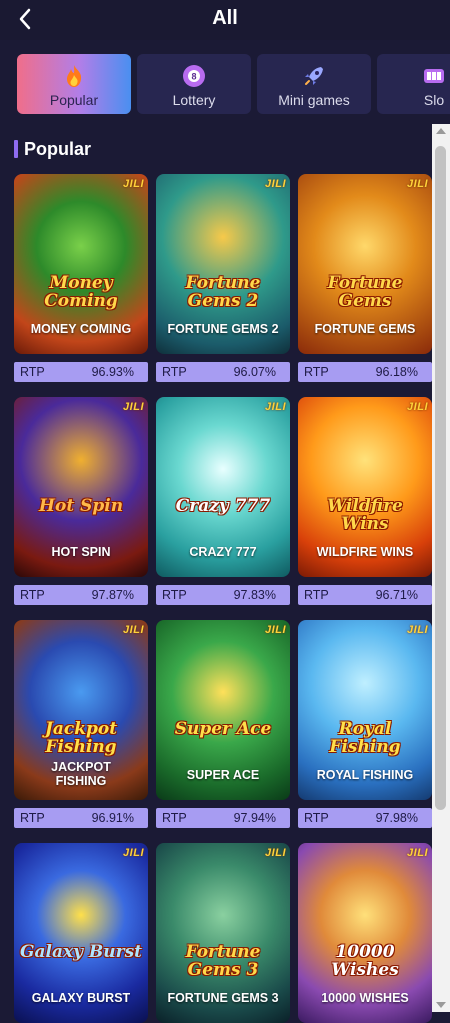  Describe the element at coordinates (254, 818) in the screenshot. I see `rtp-value: 97.94%` at that location.